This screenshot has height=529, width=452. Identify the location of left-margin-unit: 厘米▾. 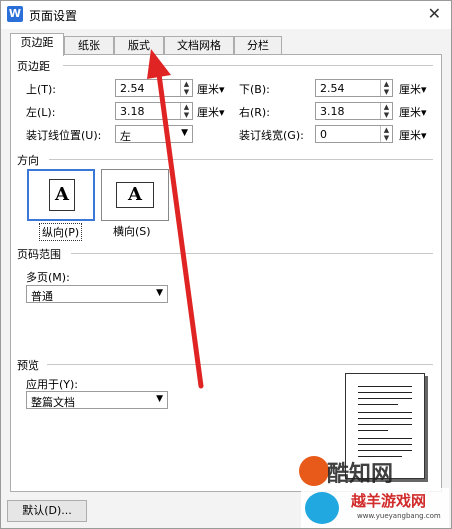
(211, 112).